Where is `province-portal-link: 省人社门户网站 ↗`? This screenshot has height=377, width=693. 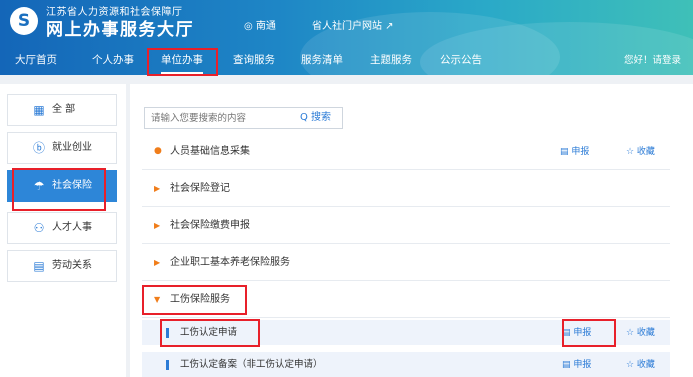 province-portal-link: 省人社门户网站 ↗ is located at coordinates (353, 24).